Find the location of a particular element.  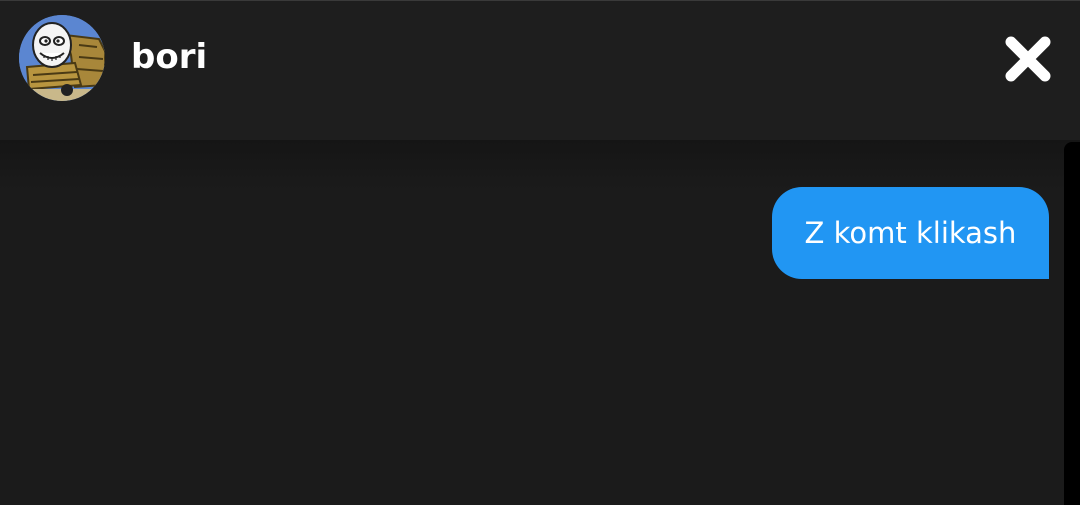

message-bubble-sent: Z komt klikash is located at coordinates (910, 233).